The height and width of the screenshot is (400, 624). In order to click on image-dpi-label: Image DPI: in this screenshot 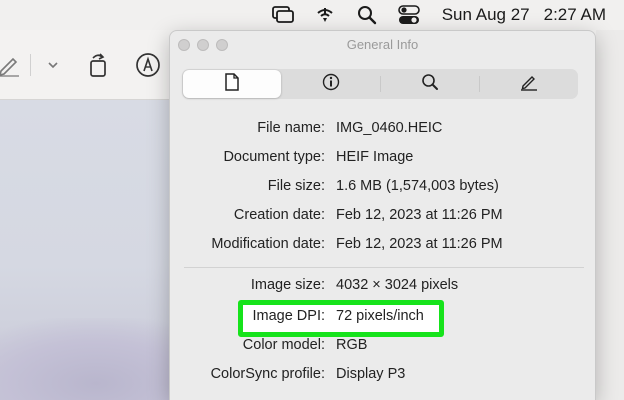, I will do `click(288, 316)`.